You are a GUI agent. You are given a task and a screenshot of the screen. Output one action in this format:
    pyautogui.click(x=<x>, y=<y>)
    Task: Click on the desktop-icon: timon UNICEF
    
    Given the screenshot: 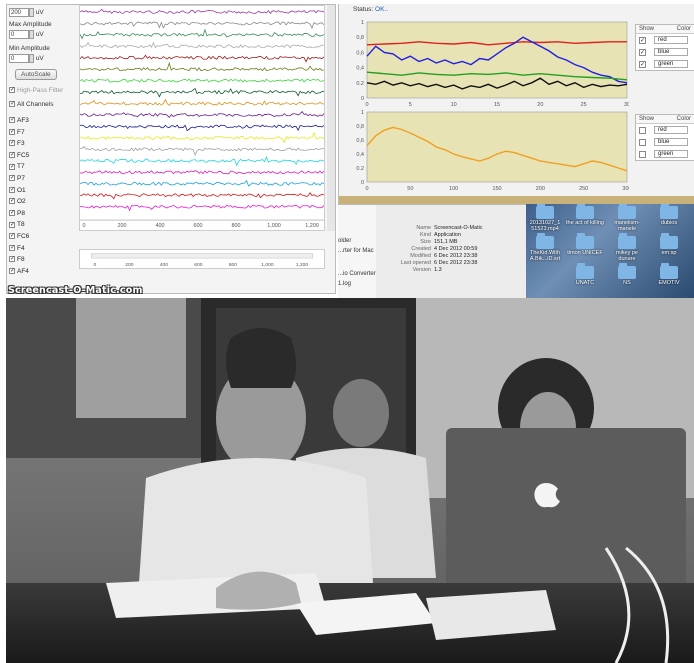 What is the action you would take?
    pyautogui.click(x=585, y=244)
    